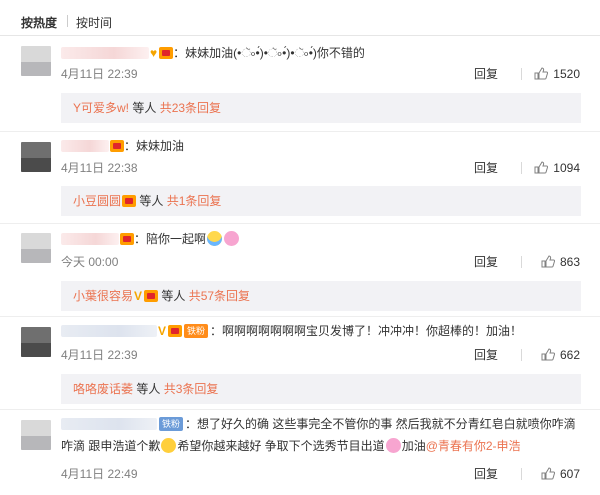  What do you see at coordinates (169, 445) in the screenshot?
I see `bow-emoji-icon` at bounding box center [169, 445].